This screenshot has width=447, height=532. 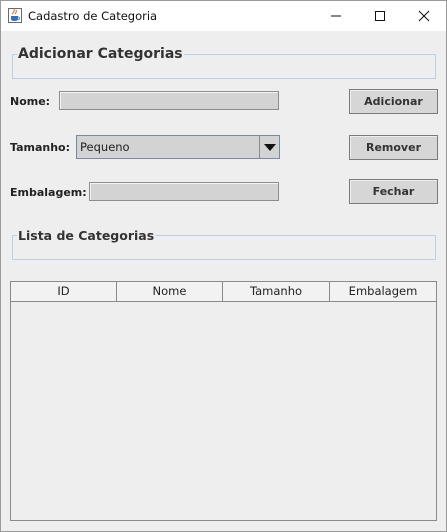 What do you see at coordinates (86, 235) in the screenshot?
I see `list-section-title: Lista de Categorias` at bounding box center [86, 235].